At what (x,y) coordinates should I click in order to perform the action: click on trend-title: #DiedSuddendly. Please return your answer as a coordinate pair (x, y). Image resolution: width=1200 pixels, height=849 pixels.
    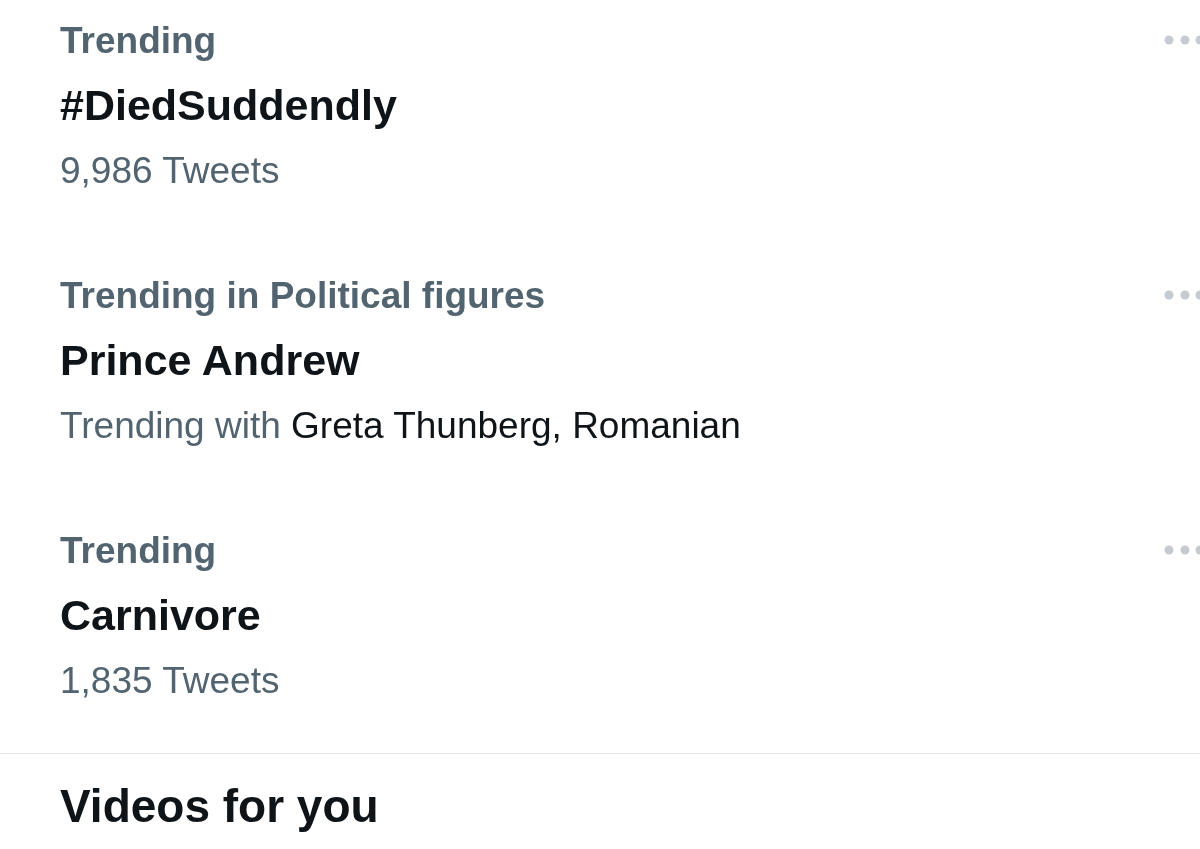
    Looking at the image, I should click on (228, 105).